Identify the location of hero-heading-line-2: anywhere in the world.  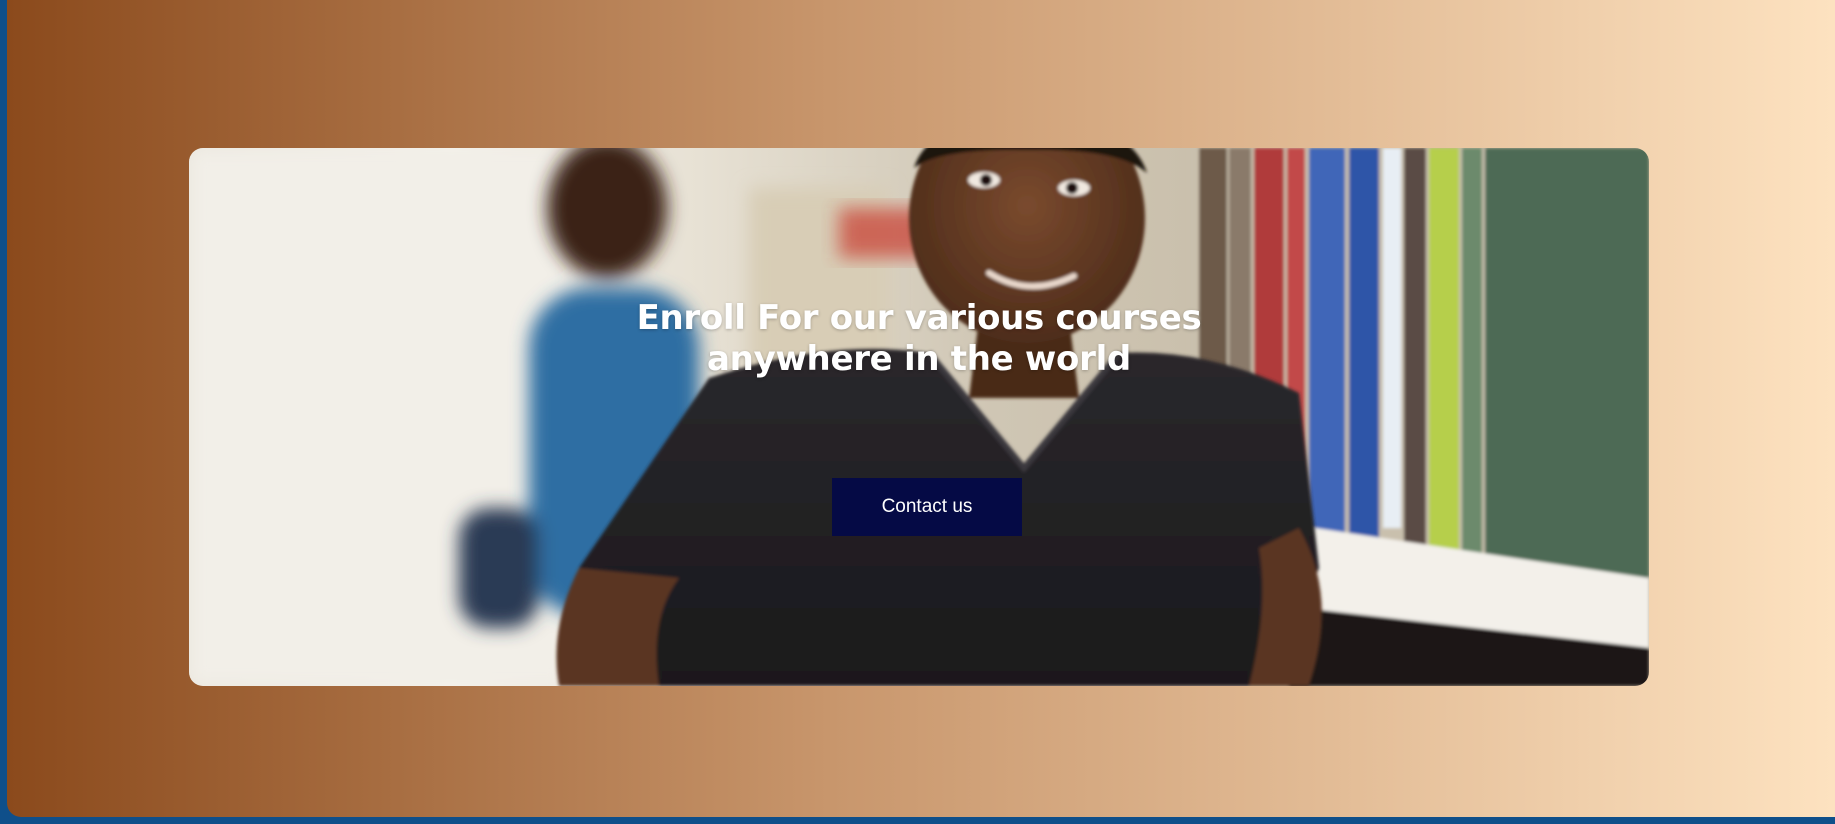
(919, 359).